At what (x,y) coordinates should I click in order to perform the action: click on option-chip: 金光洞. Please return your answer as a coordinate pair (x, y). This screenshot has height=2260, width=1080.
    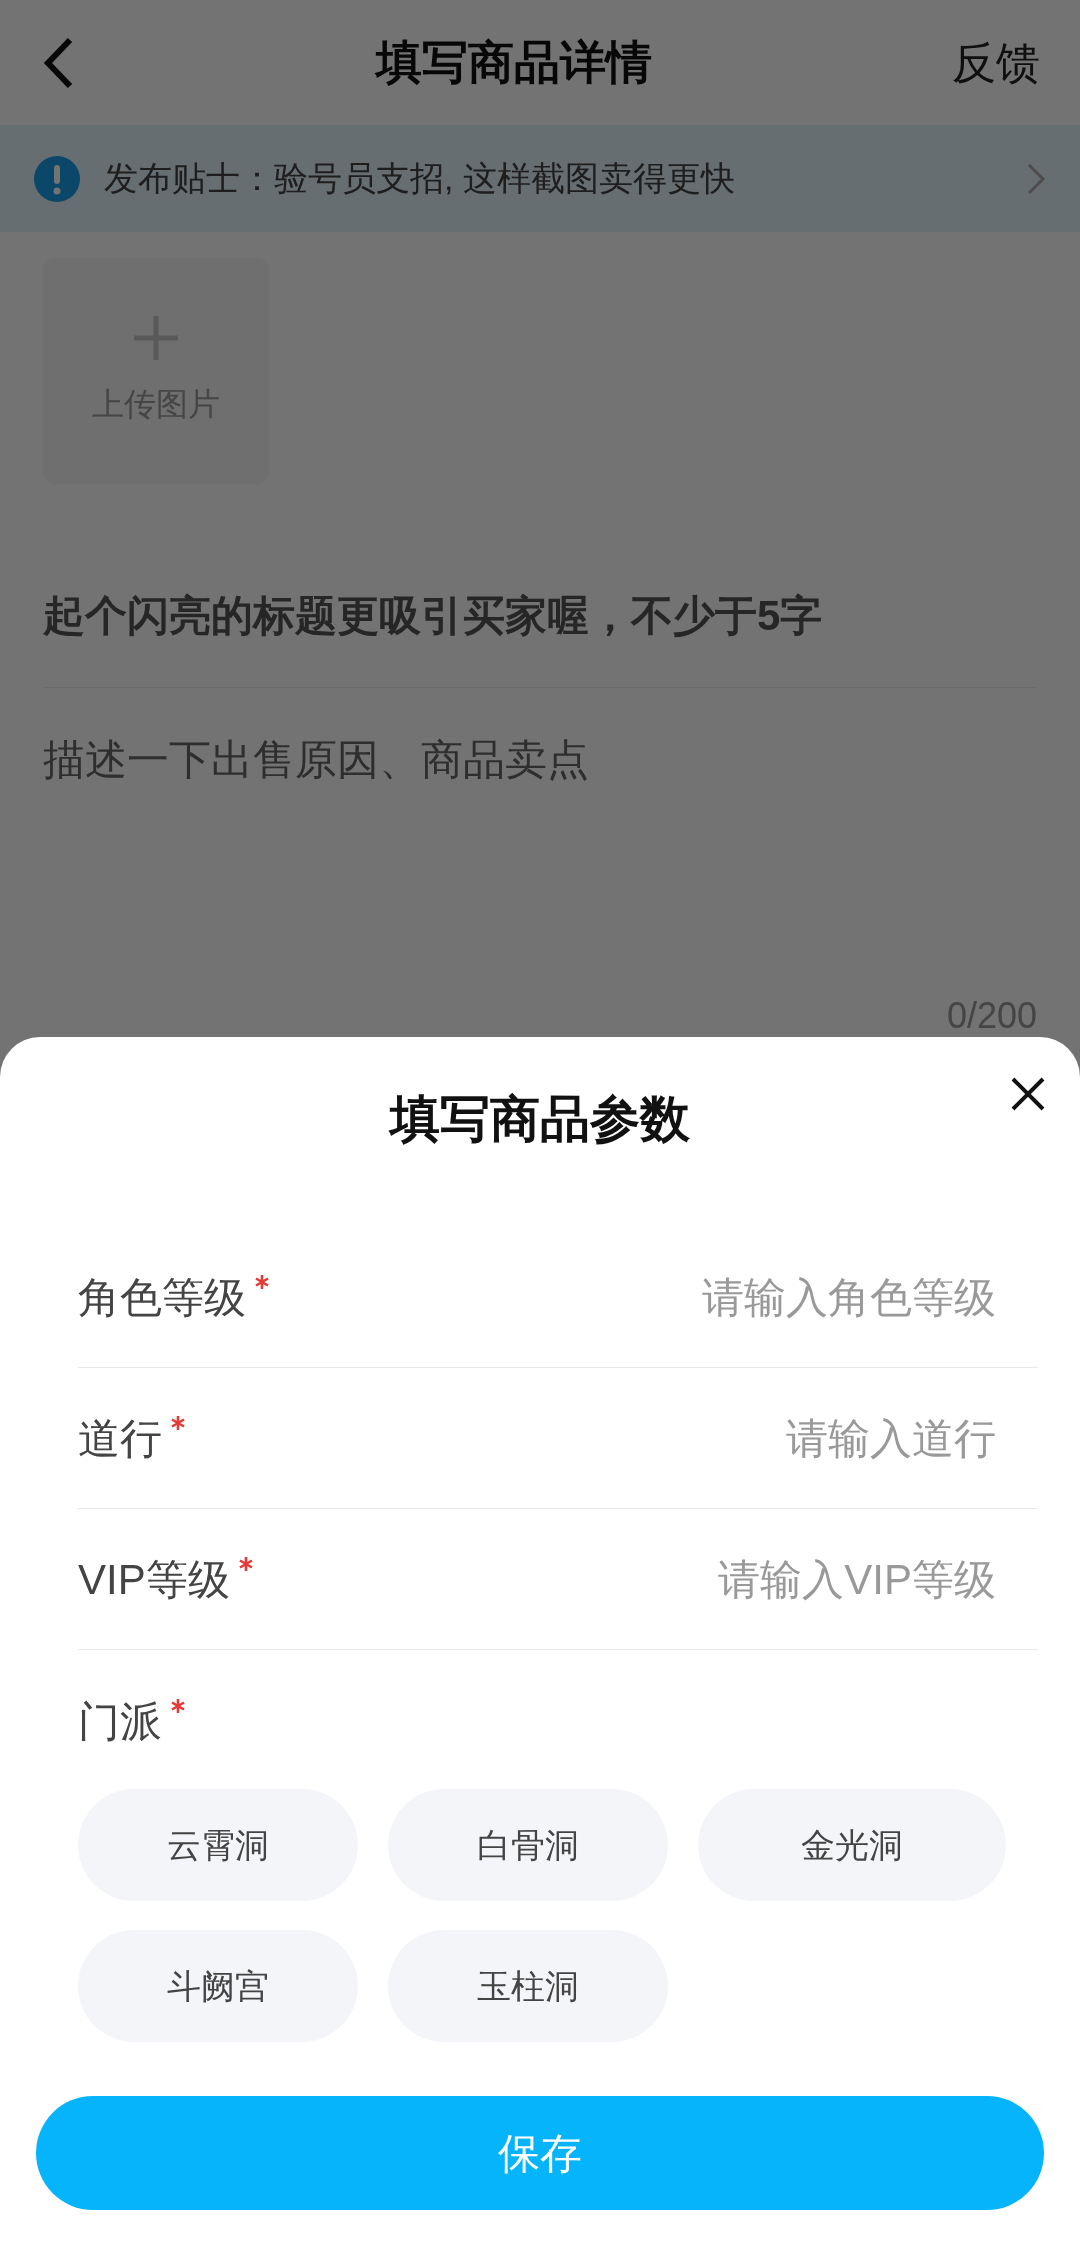
    Looking at the image, I should click on (852, 1845).